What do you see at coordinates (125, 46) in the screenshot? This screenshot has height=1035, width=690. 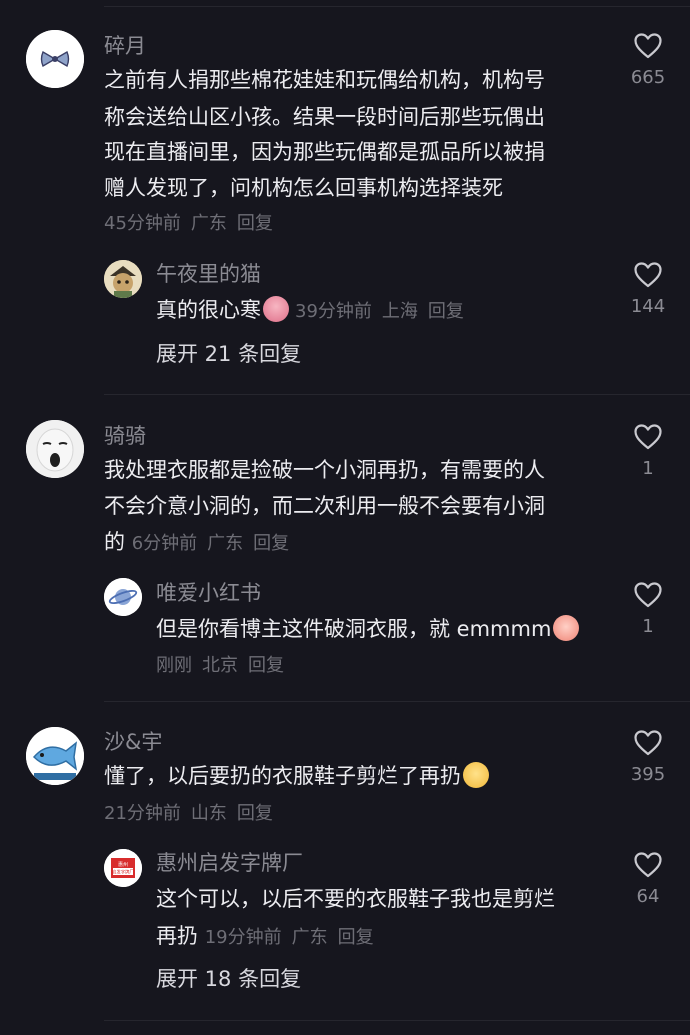 I see `comment-username: 碎月` at bounding box center [125, 46].